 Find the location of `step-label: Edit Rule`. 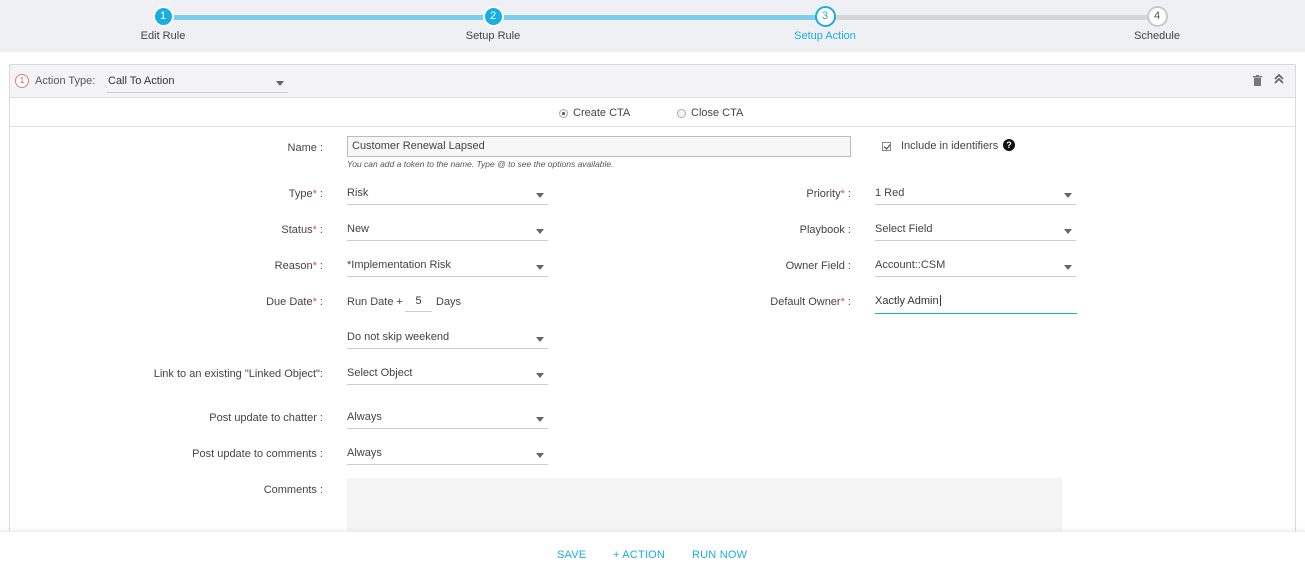

step-label: Edit Rule is located at coordinates (163, 36).